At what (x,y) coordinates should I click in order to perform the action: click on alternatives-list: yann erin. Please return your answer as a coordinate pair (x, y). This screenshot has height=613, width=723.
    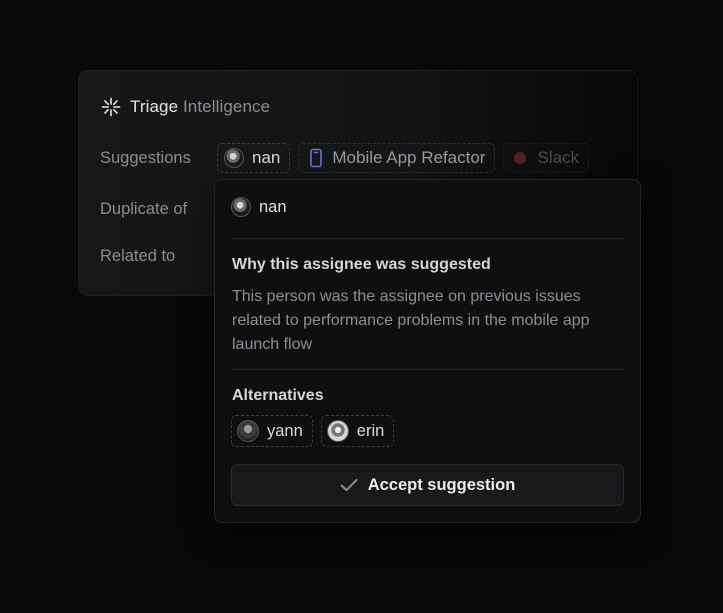
    Looking at the image, I should click on (313, 431).